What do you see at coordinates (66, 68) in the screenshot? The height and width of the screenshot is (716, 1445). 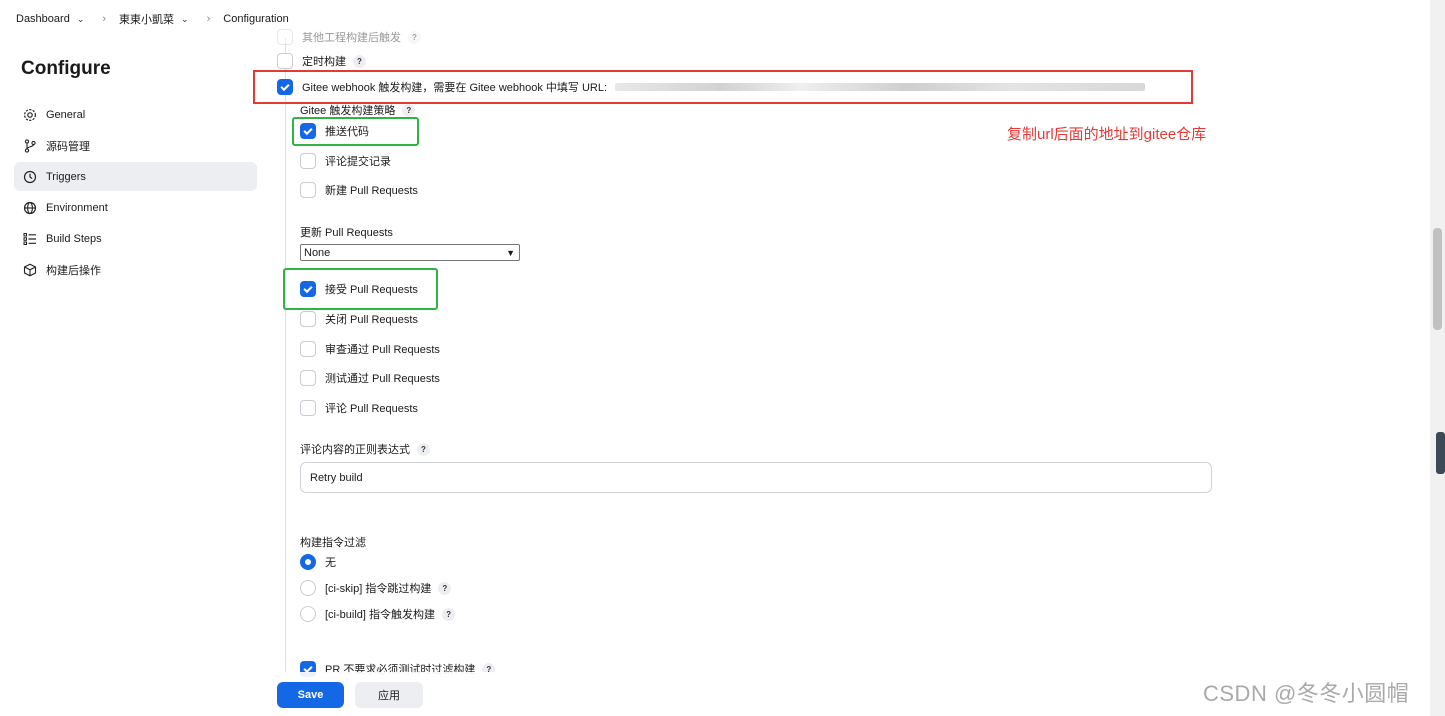 I see `page-title: Configure` at bounding box center [66, 68].